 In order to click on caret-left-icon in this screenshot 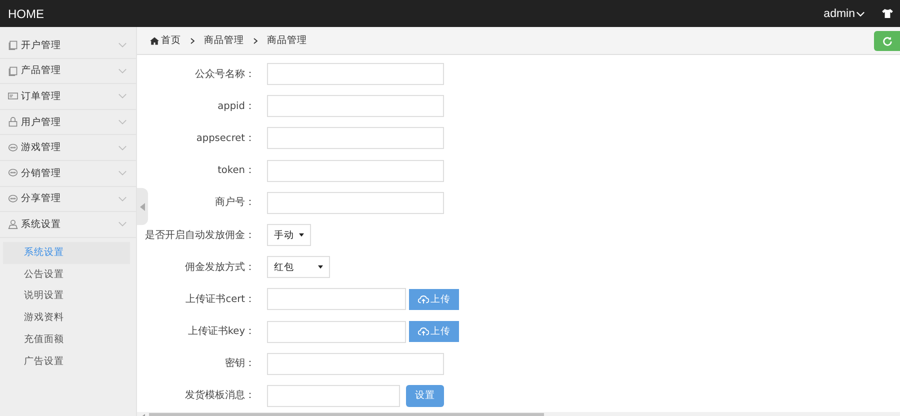, I will do `click(142, 206)`.